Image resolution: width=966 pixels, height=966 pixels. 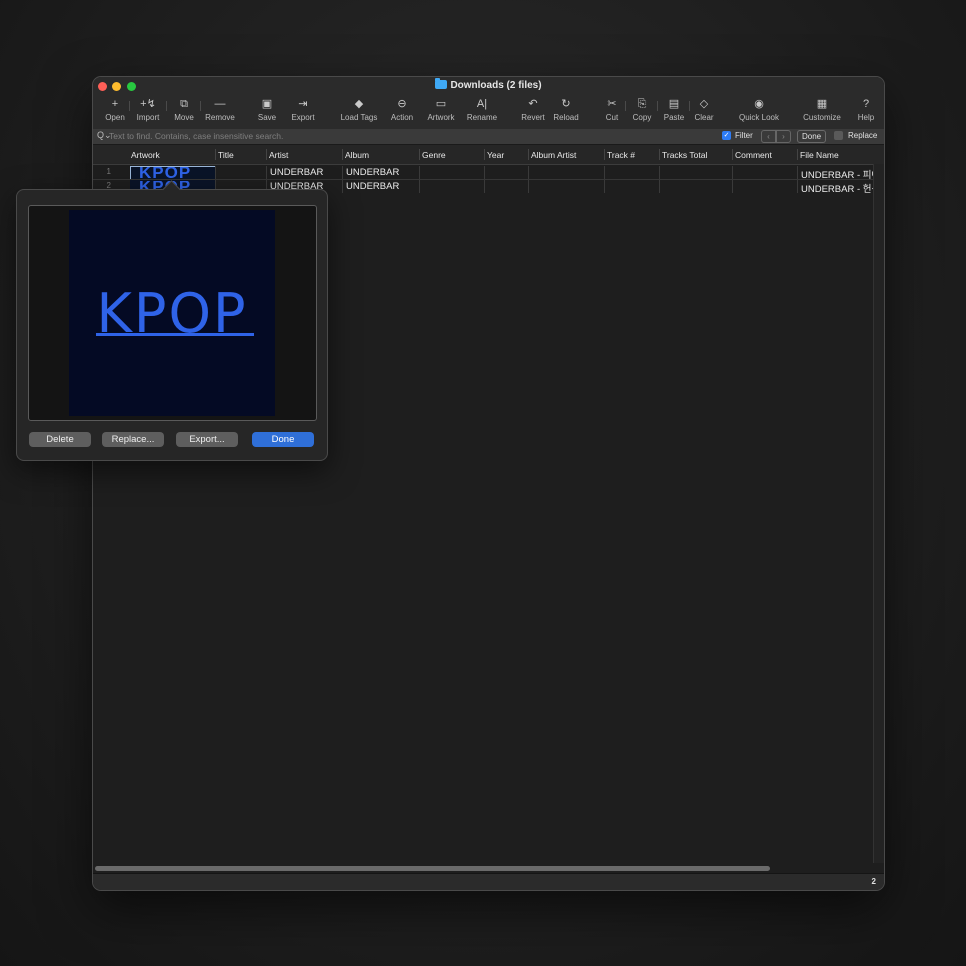 What do you see at coordinates (684, 155) in the screenshot?
I see `column-header-tracks-total: Tracks Total` at bounding box center [684, 155].